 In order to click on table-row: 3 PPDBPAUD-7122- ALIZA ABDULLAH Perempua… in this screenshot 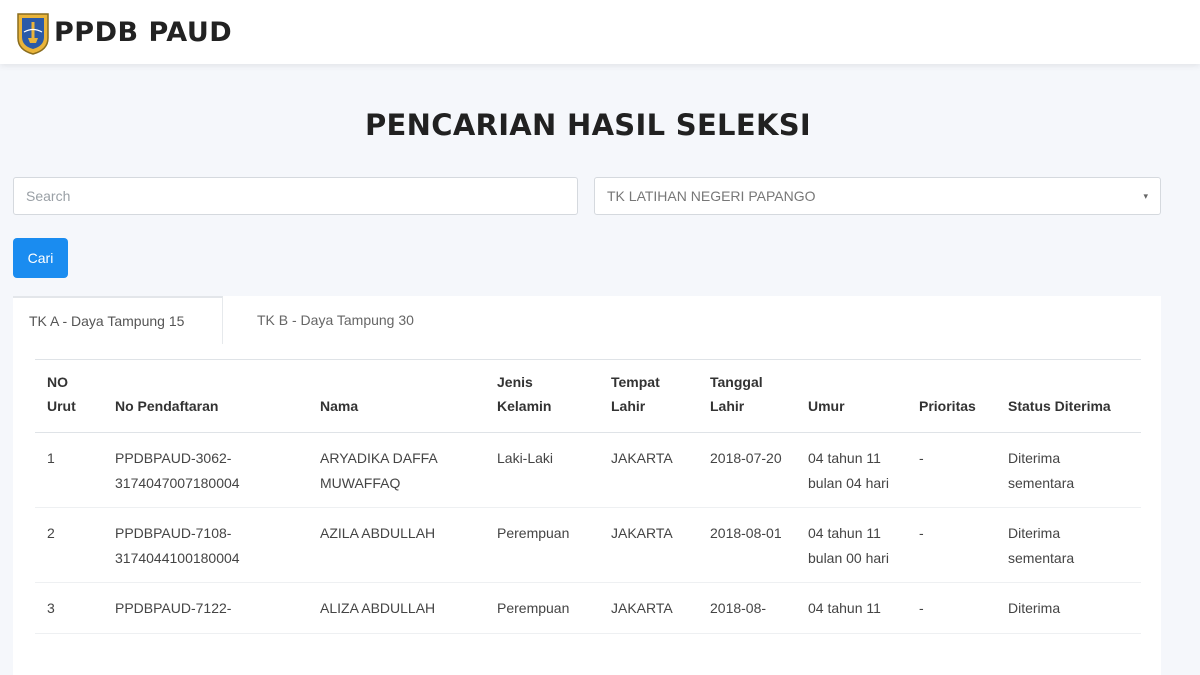, I will do `click(588, 608)`.